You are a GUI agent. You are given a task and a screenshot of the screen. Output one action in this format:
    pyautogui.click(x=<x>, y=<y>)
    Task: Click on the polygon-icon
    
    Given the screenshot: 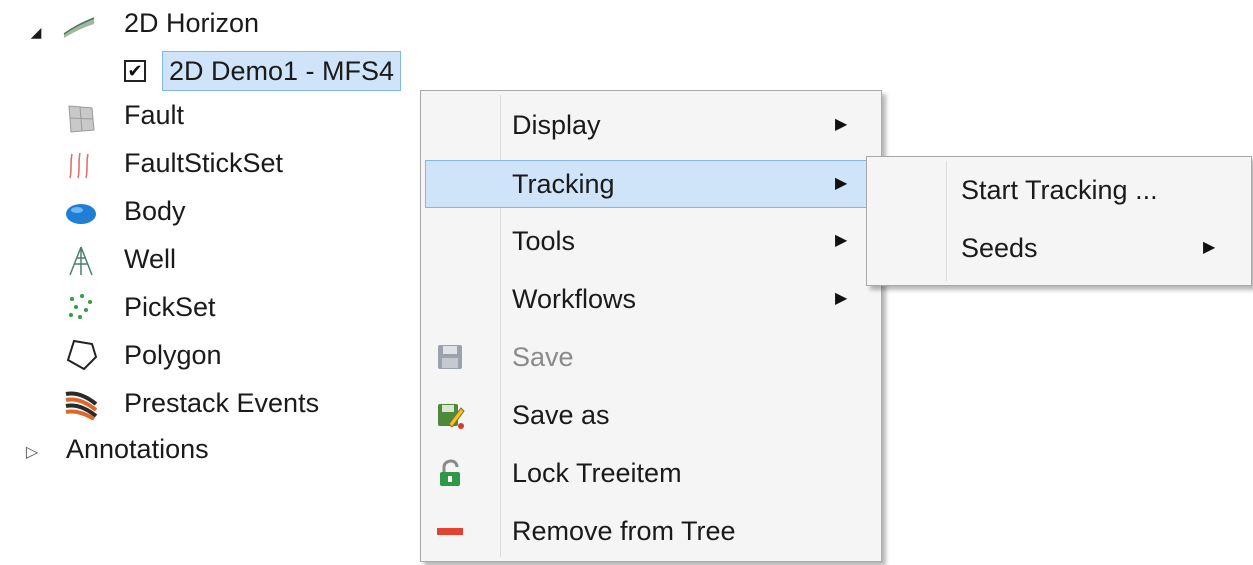 What is the action you would take?
    pyautogui.click(x=81, y=355)
    